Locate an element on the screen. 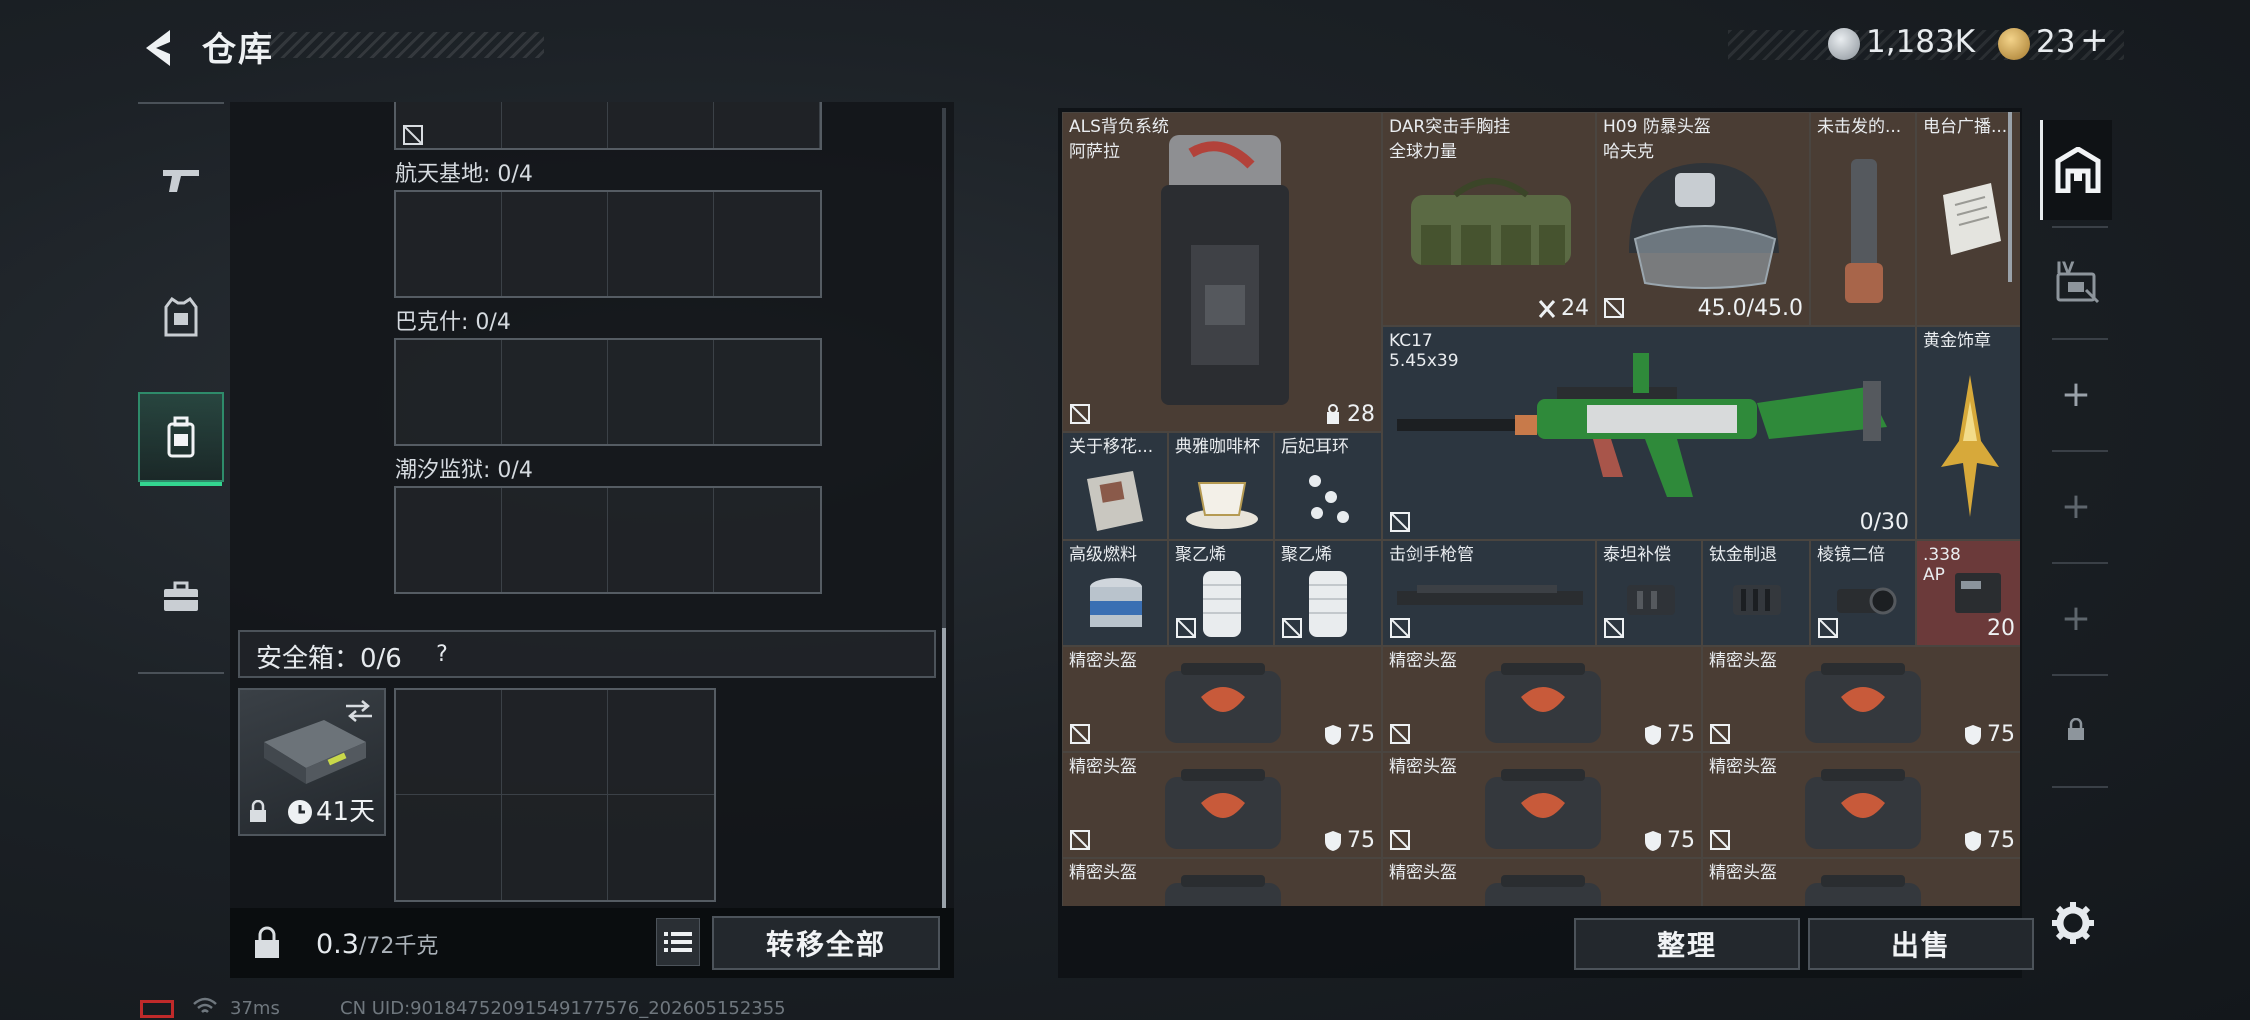 The width and height of the screenshot is (2250, 1020). item-name: 泰坦补偿 is located at coordinates (1637, 555).